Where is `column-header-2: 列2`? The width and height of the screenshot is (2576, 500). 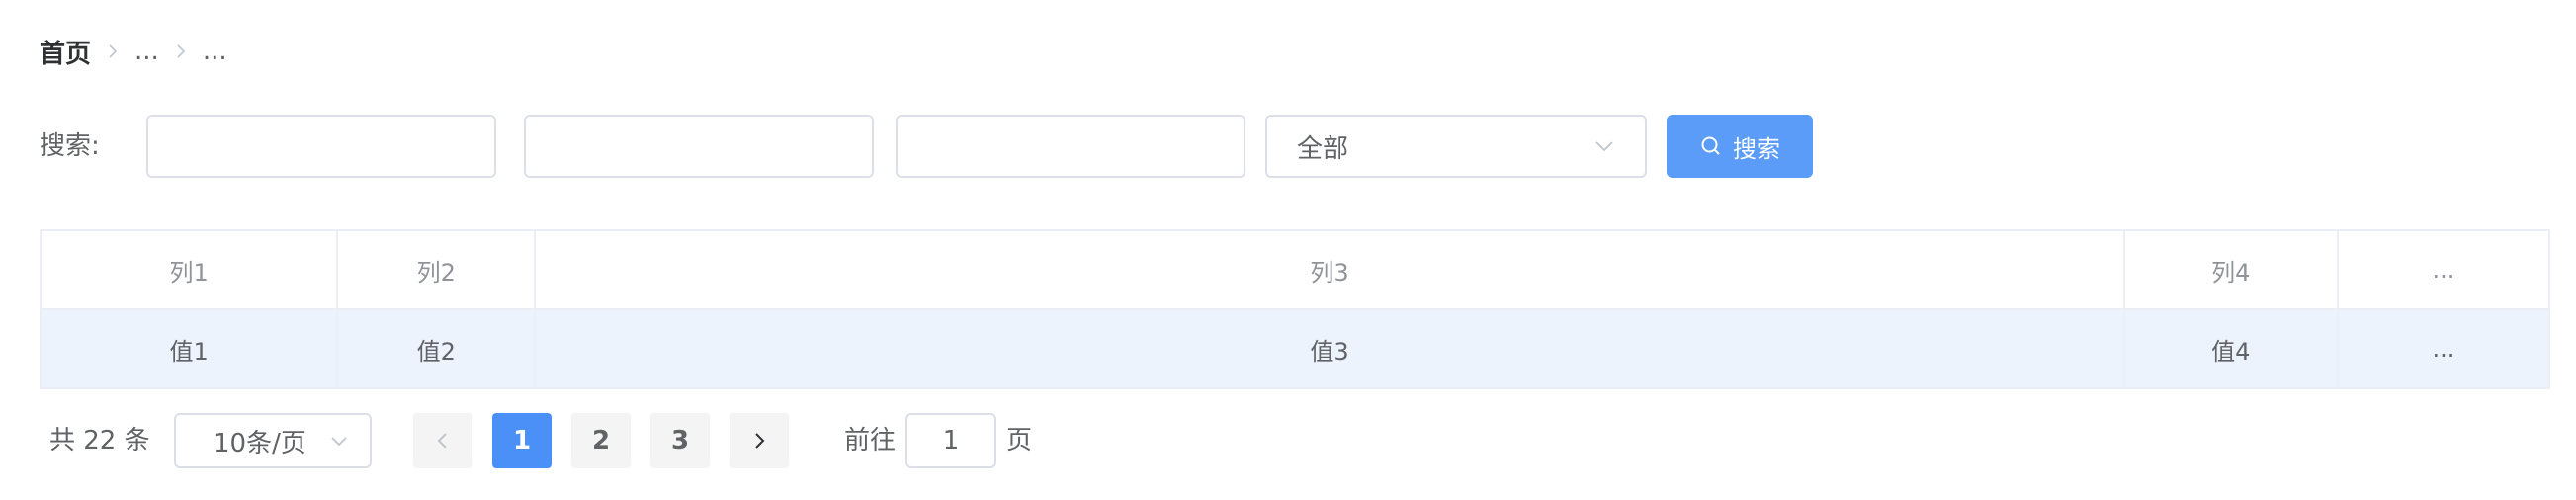 column-header-2: 列2 is located at coordinates (436, 269).